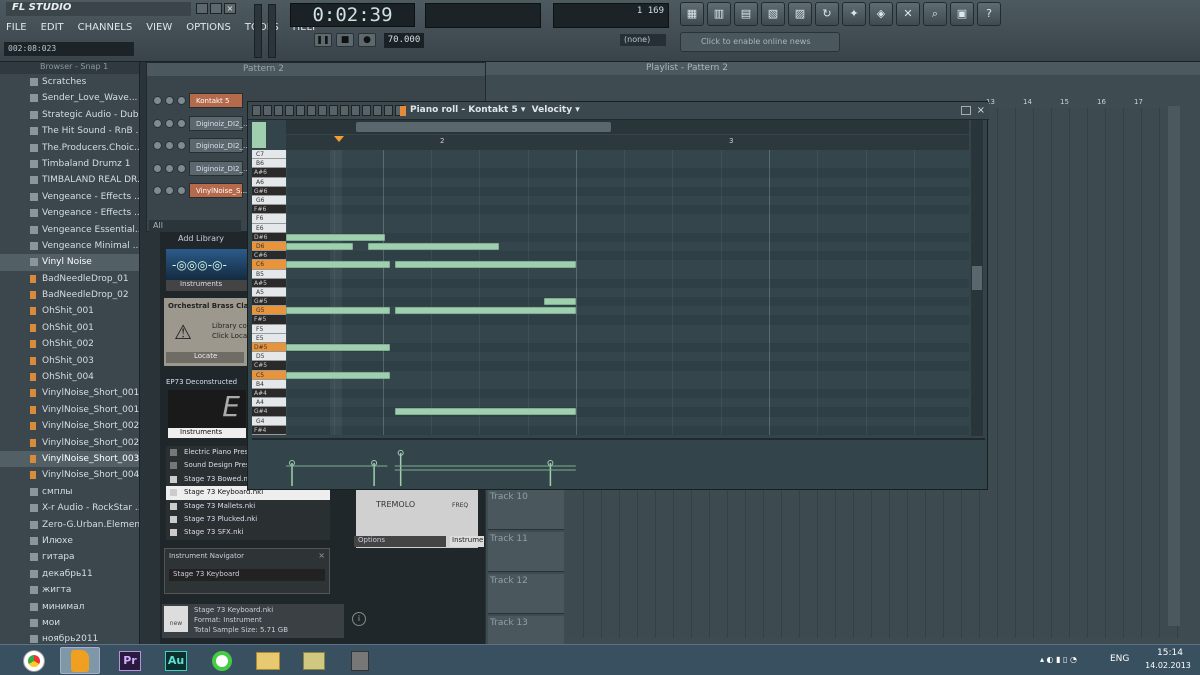  I want to click on browser-file-item: VinylNoise_Short_004, so click(69, 475).